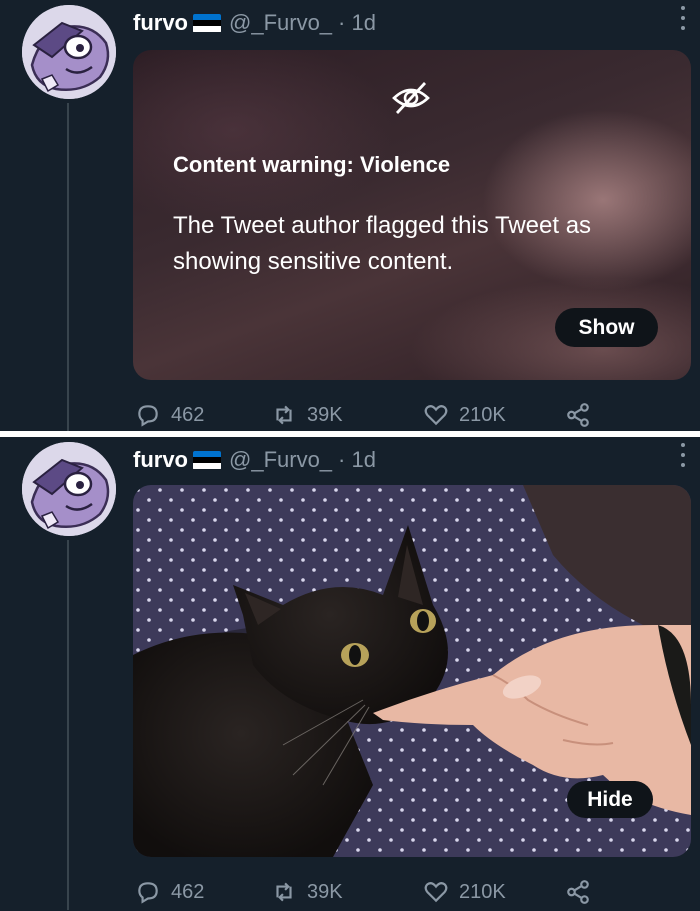 This screenshot has width=700, height=911. Describe the element at coordinates (606, 327) in the screenshot. I see `show-button: Show` at that location.